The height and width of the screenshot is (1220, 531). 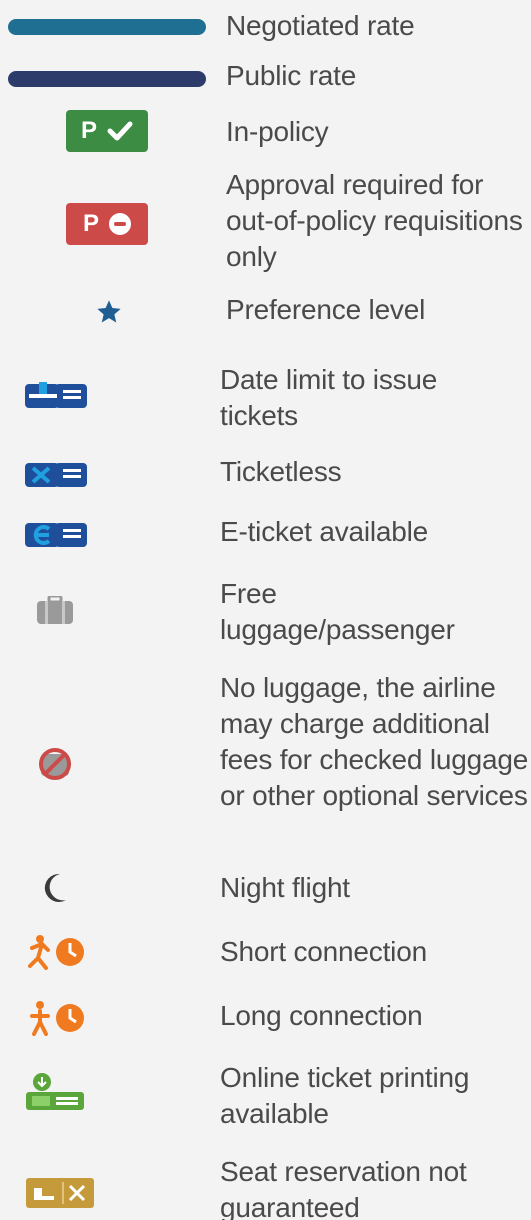 What do you see at coordinates (55, 610) in the screenshot?
I see `luggage-icon` at bounding box center [55, 610].